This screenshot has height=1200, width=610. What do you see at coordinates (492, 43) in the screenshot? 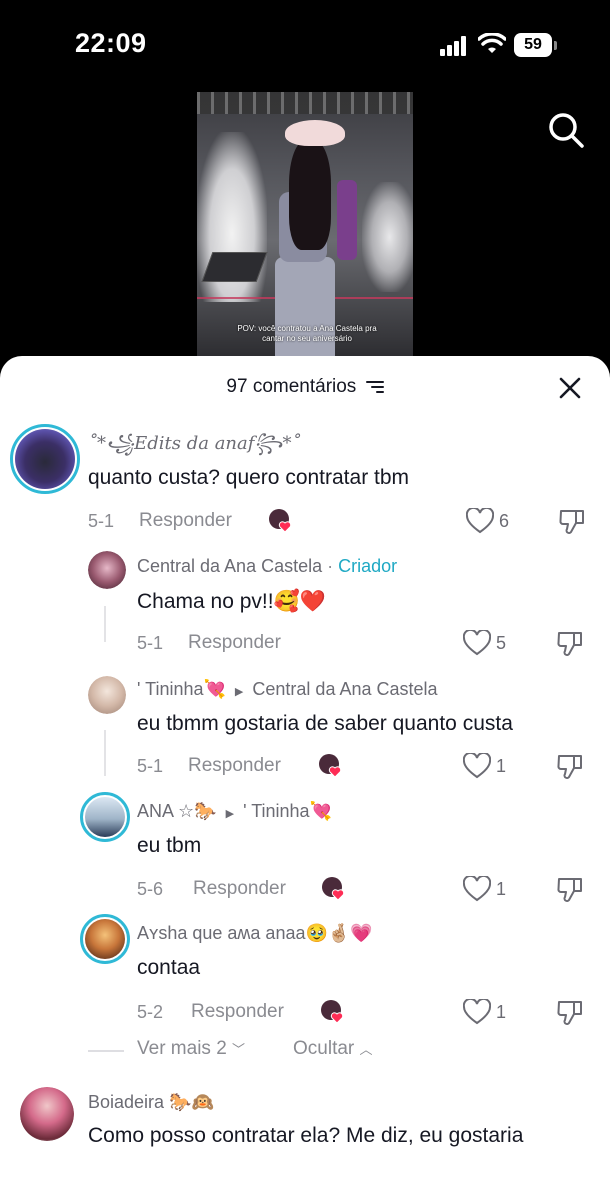
I see `wifi-icon` at bounding box center [492, 43].